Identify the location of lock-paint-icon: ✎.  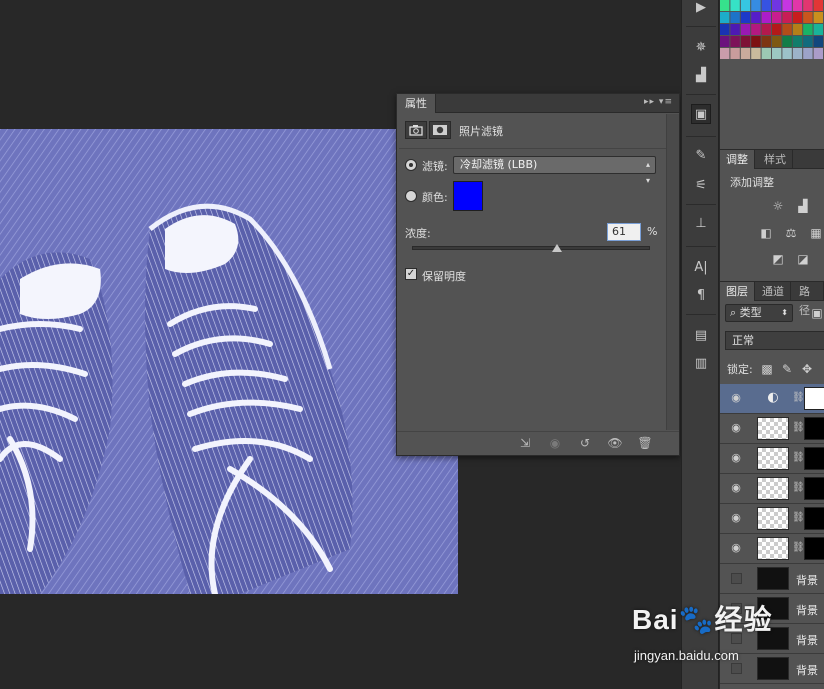
(787, 369).